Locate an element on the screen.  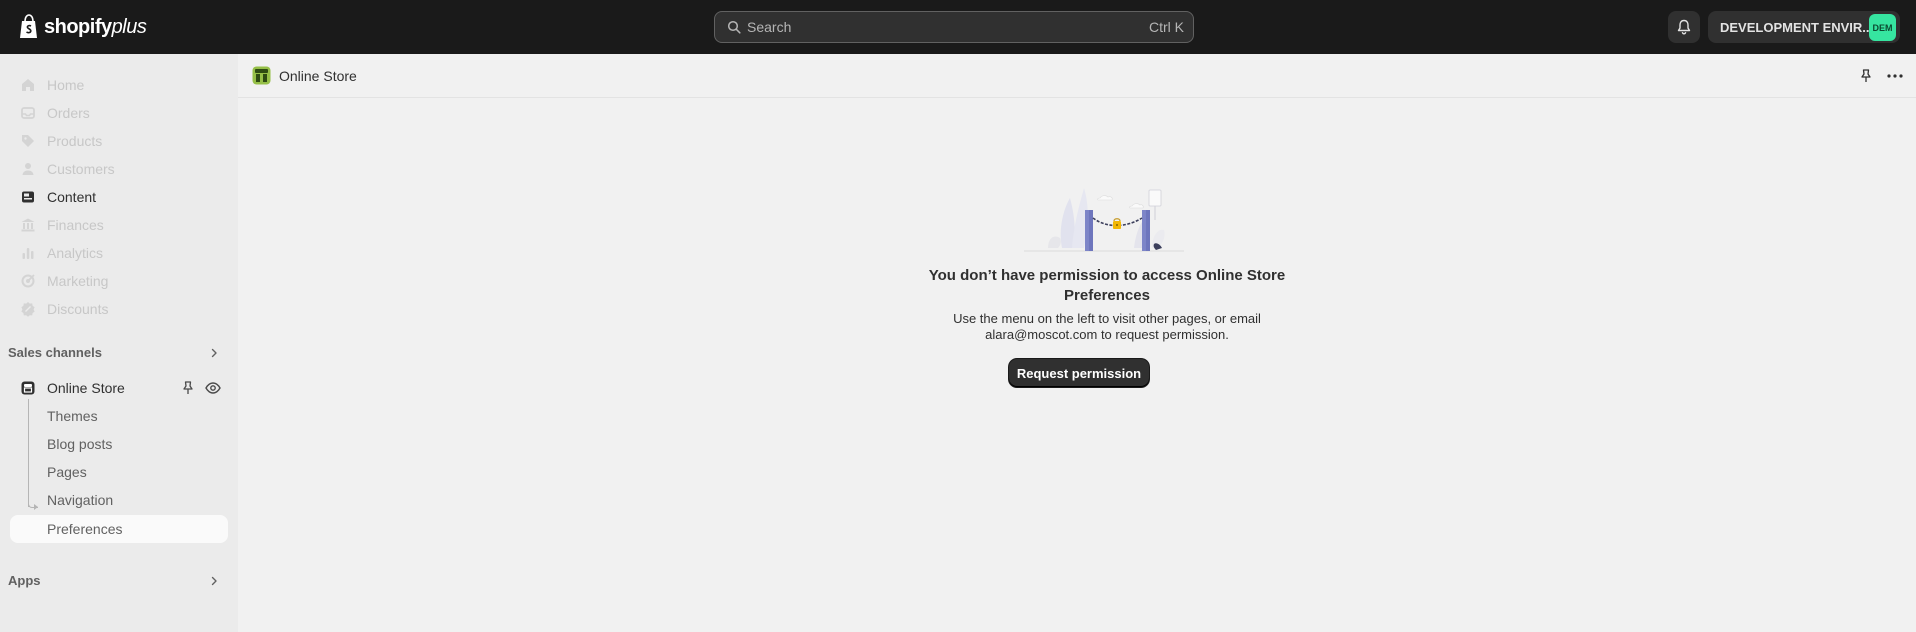
request-permission-button: Request permission is located at coordinates (1079, 373).